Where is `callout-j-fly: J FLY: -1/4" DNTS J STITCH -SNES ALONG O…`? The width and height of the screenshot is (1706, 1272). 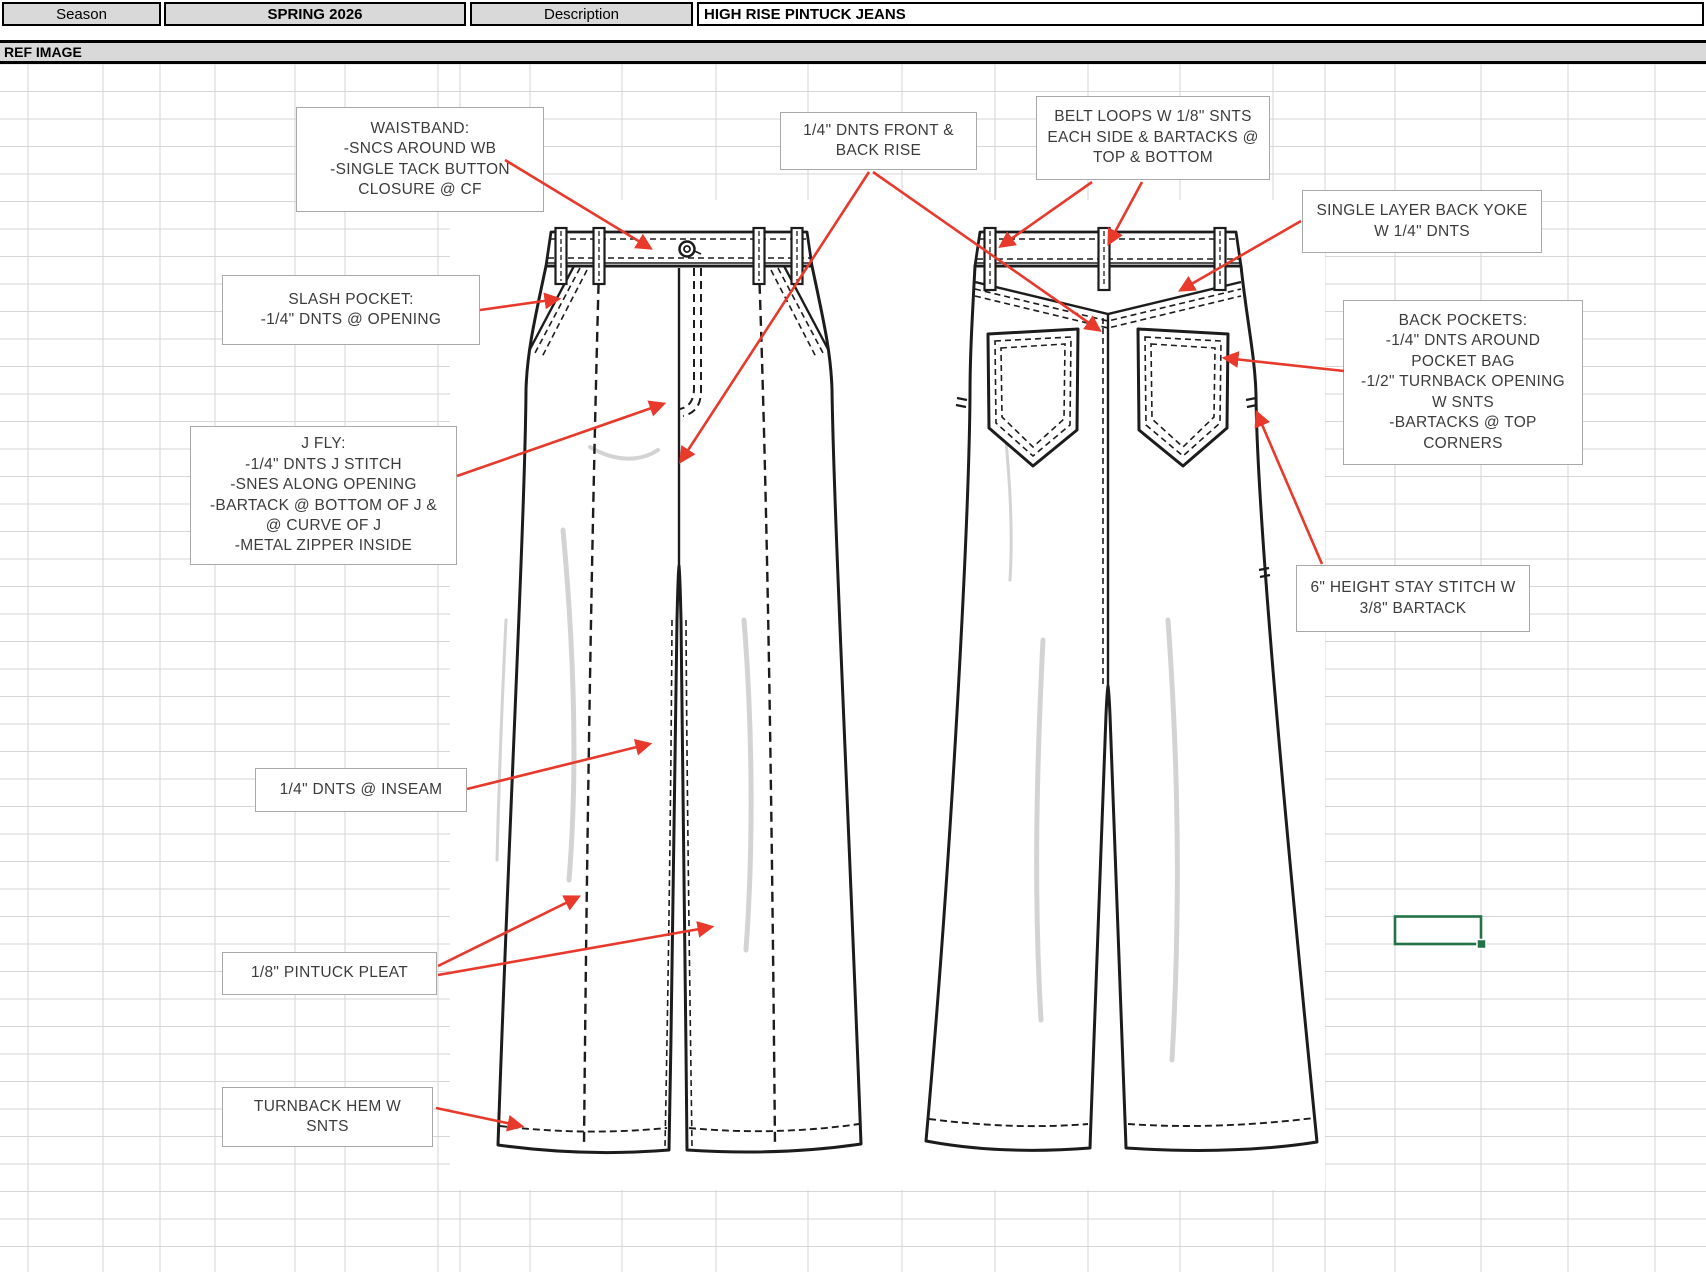
callout-j-fly: J FLY: -1/4" DNTS J STITCH -SNES ALONG O… is located at coordinates (323, 495).